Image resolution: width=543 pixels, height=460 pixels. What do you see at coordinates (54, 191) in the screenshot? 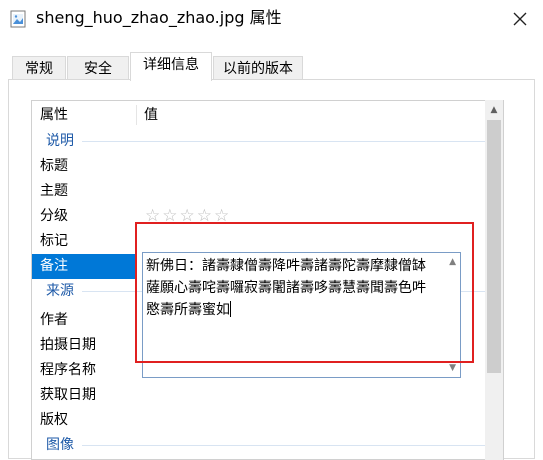
I see `row-label: 主题` at bounding box center [54, 191].